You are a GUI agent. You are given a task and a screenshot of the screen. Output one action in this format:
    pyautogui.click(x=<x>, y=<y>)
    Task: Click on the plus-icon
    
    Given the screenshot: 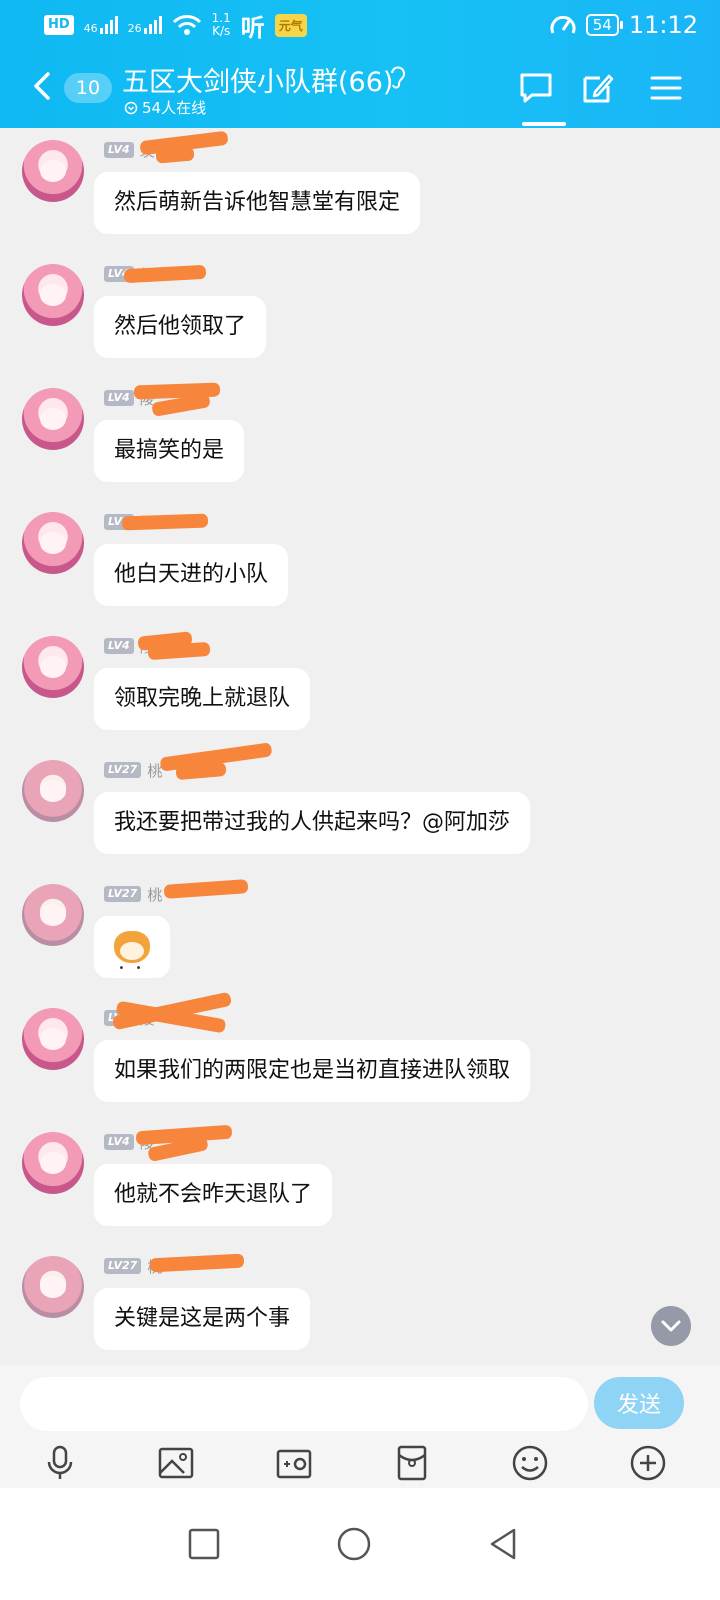 What is the action you would take?
    pyautogui.click(x=648, y=1463)
    